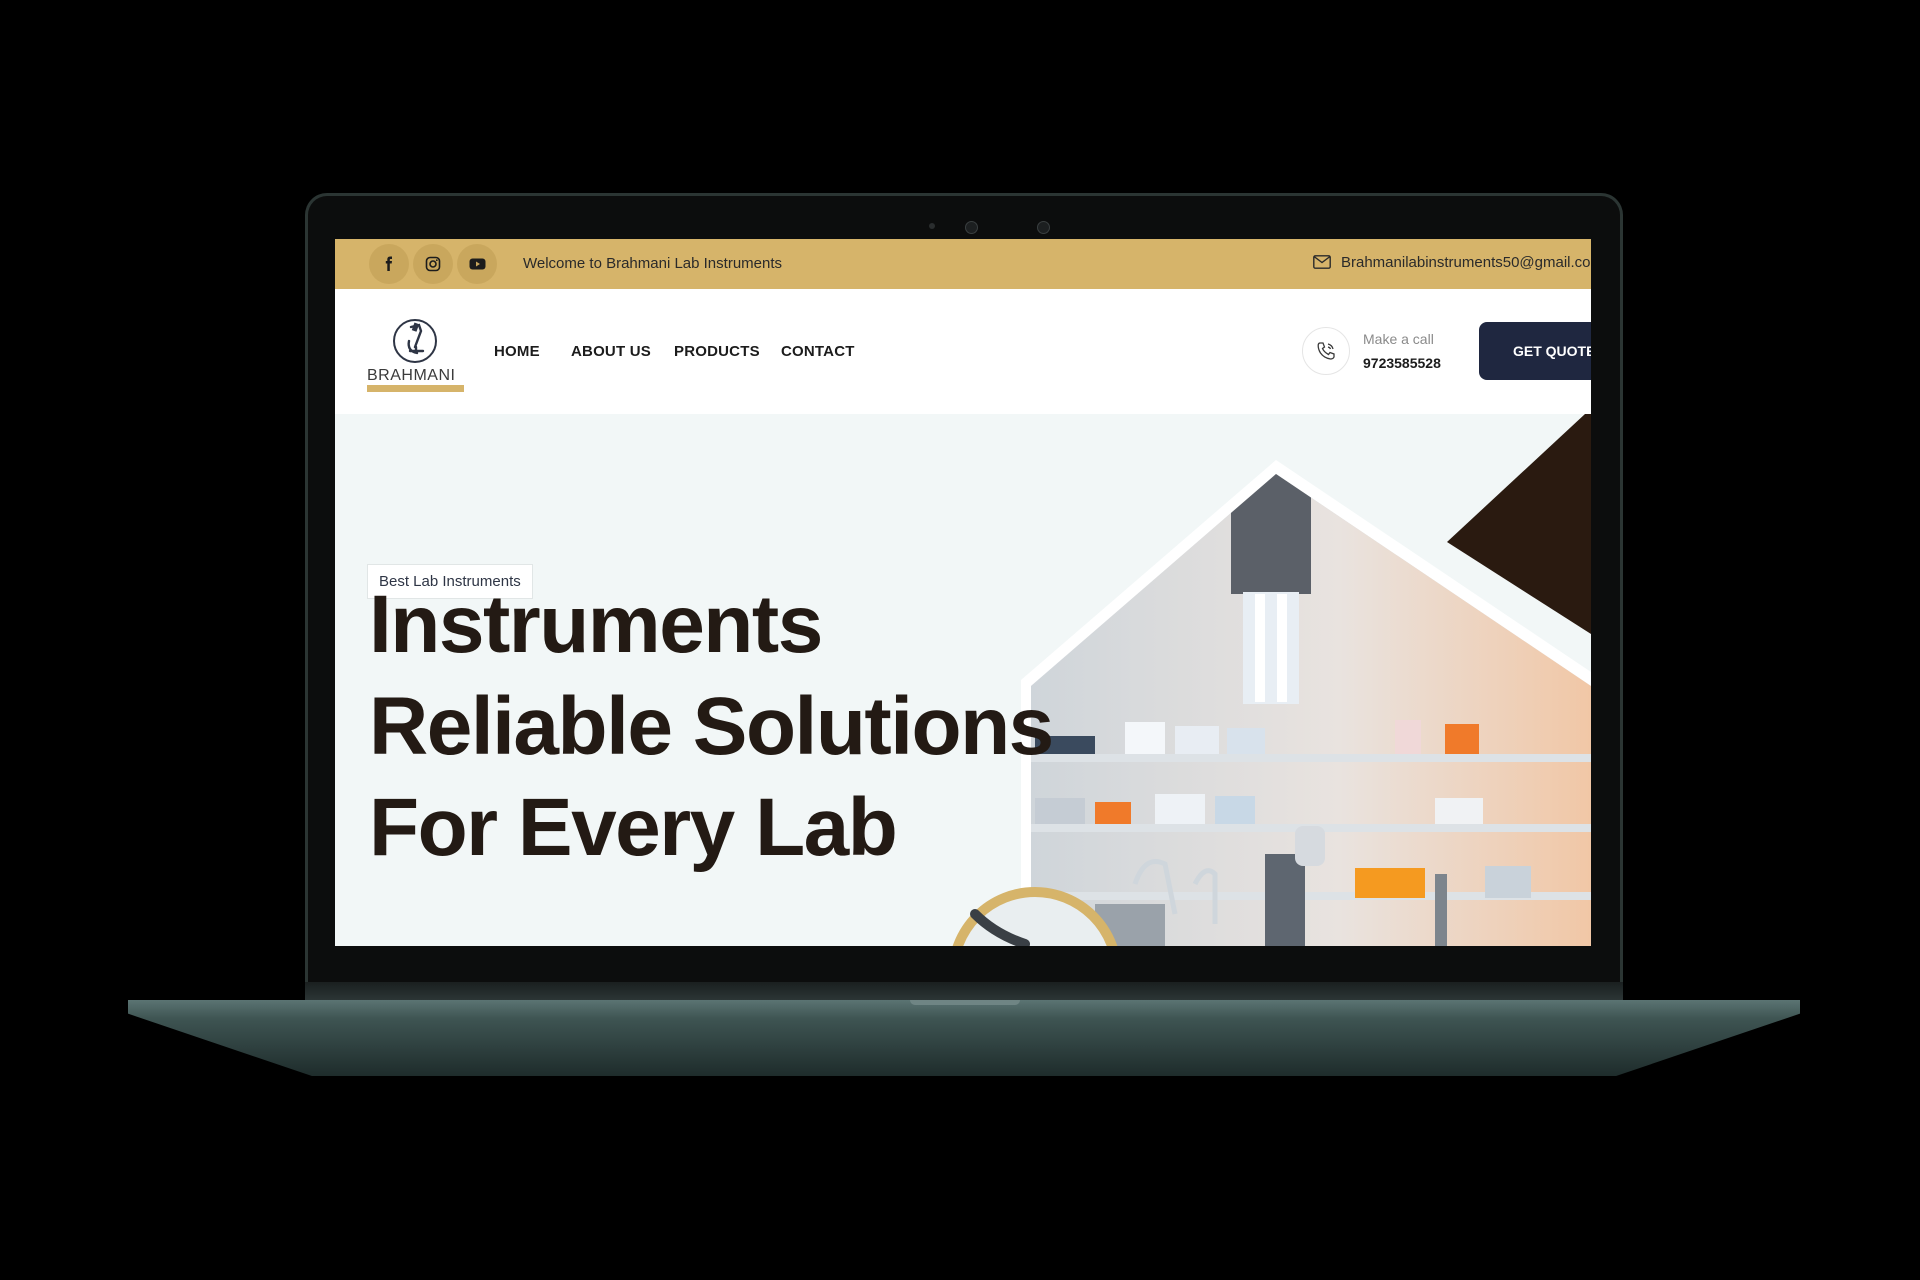 The image size is (1920, 1280). I want to click on laptop-hinge, so click(964, 991).